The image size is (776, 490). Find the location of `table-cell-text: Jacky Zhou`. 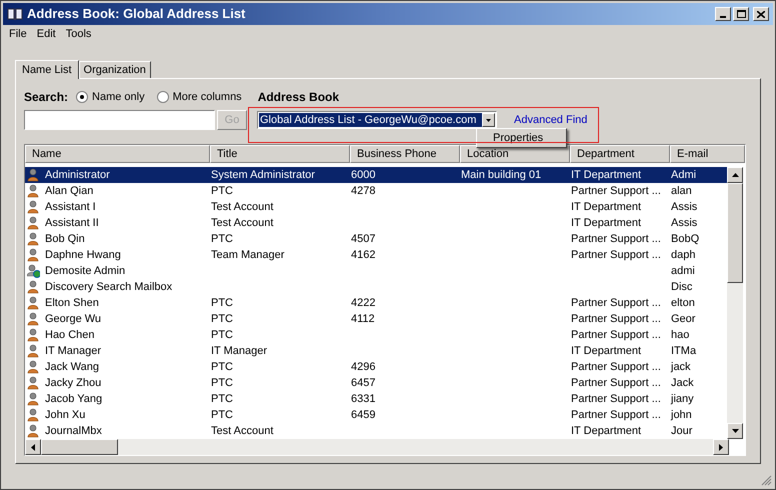

table-cell-text: Jacky Zhou is located at coordinates (73, 383).